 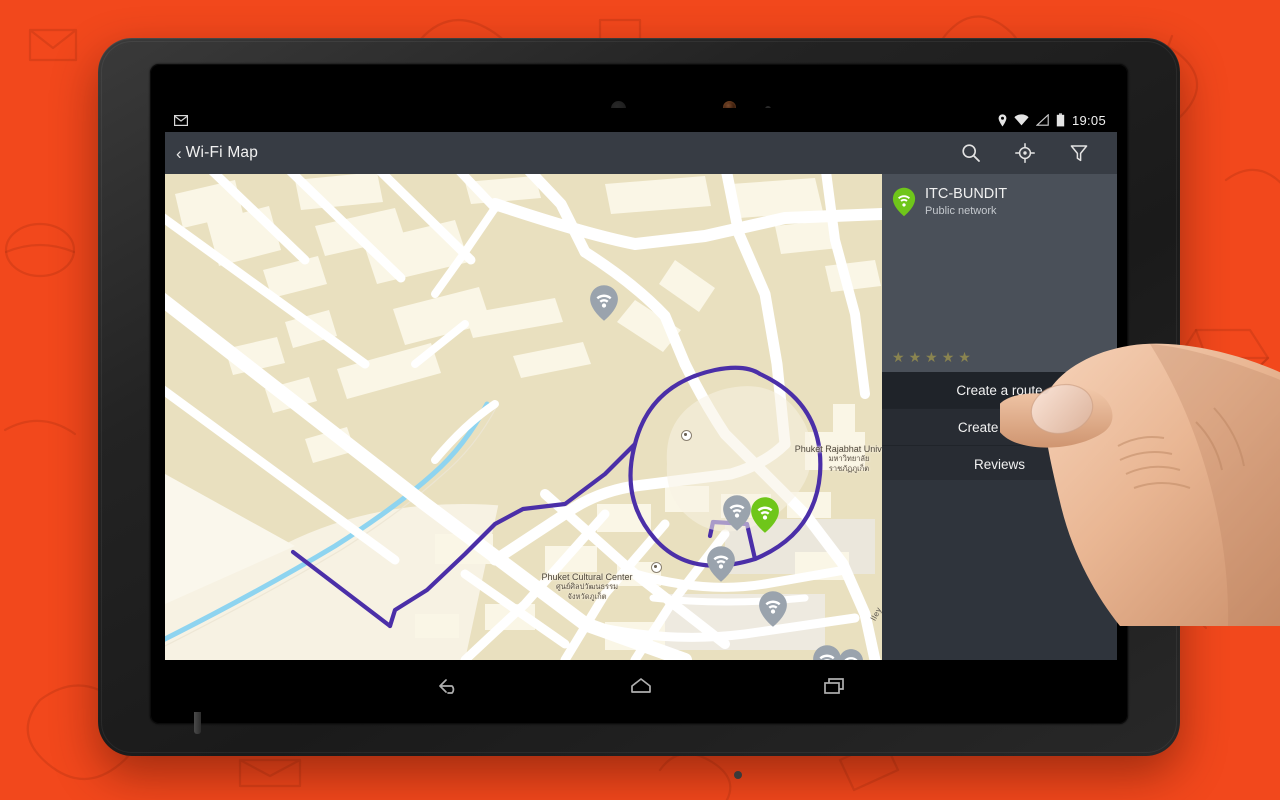 I want to click on back-chevron-icon: ‹, so click(x=175, y=153).